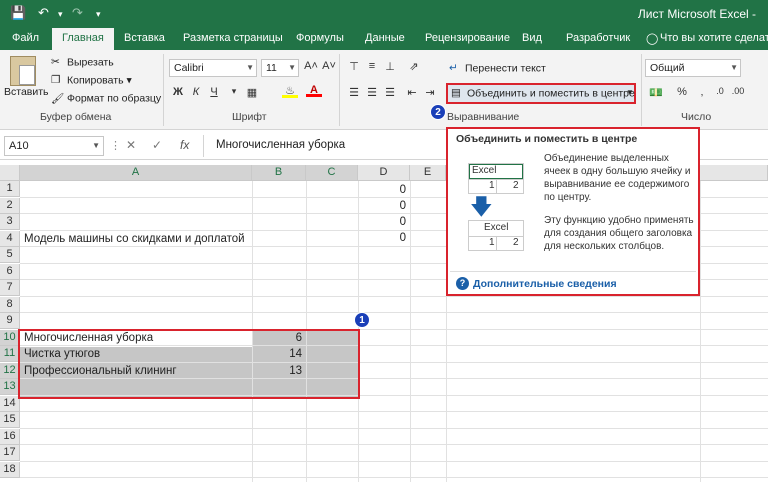 The width and height of the screenshot is (768, 482). I want to click on column-header-e: E, so click(428, 173).